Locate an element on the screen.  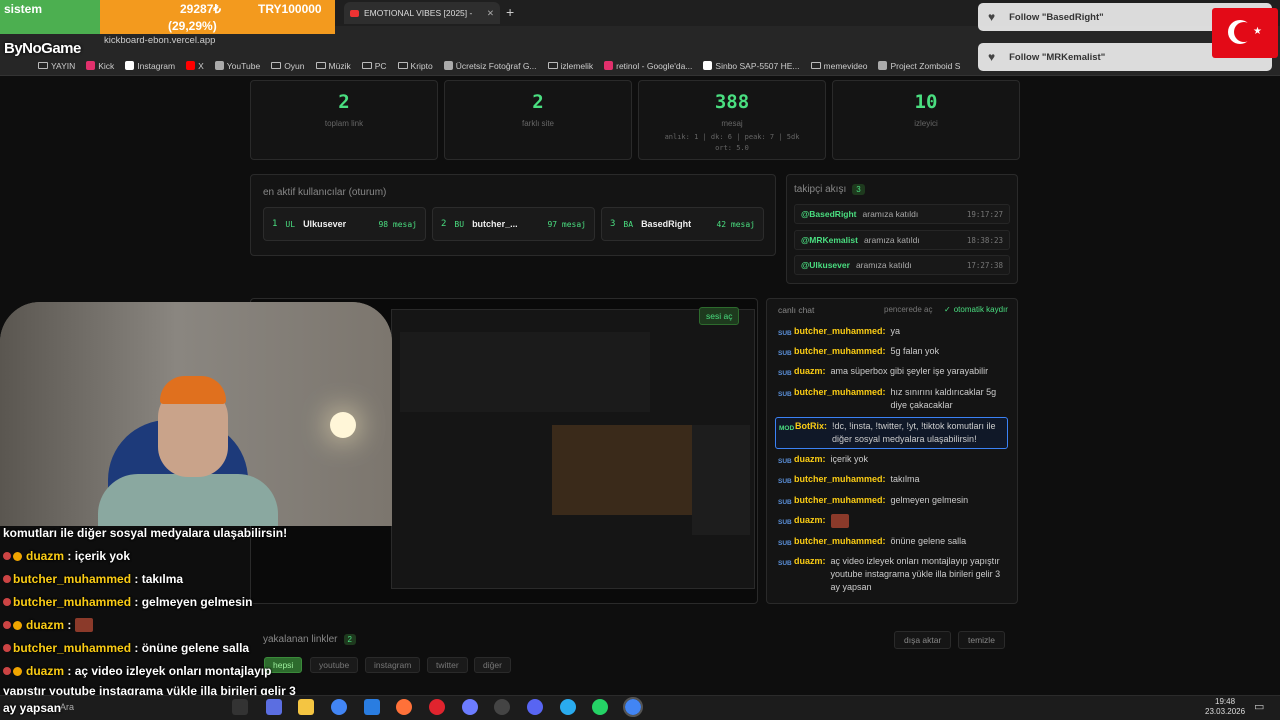
unmute-button: sesi aç is located at coordinates (719, 316).